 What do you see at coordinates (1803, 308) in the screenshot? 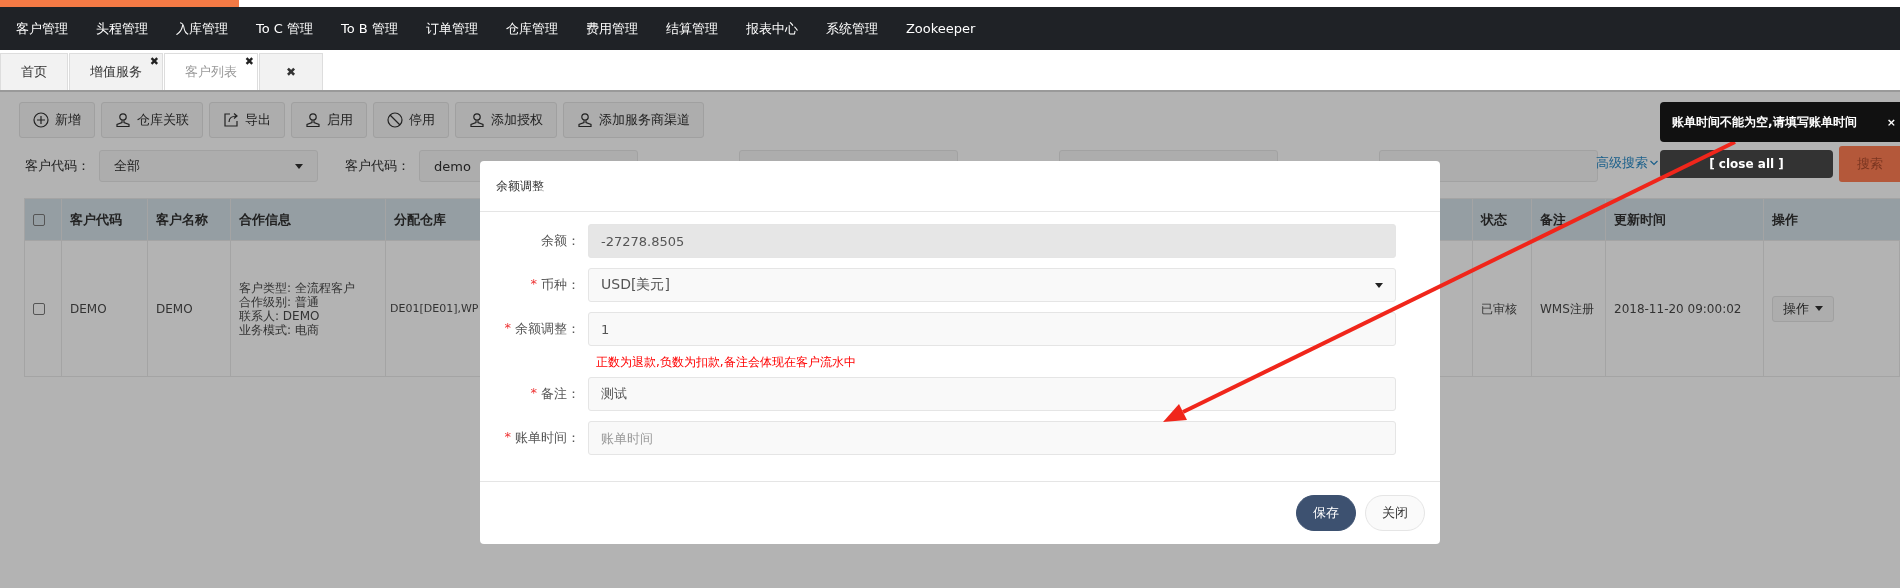
I see `action-dropdown: 操作` at bounding box center [1803, 308].